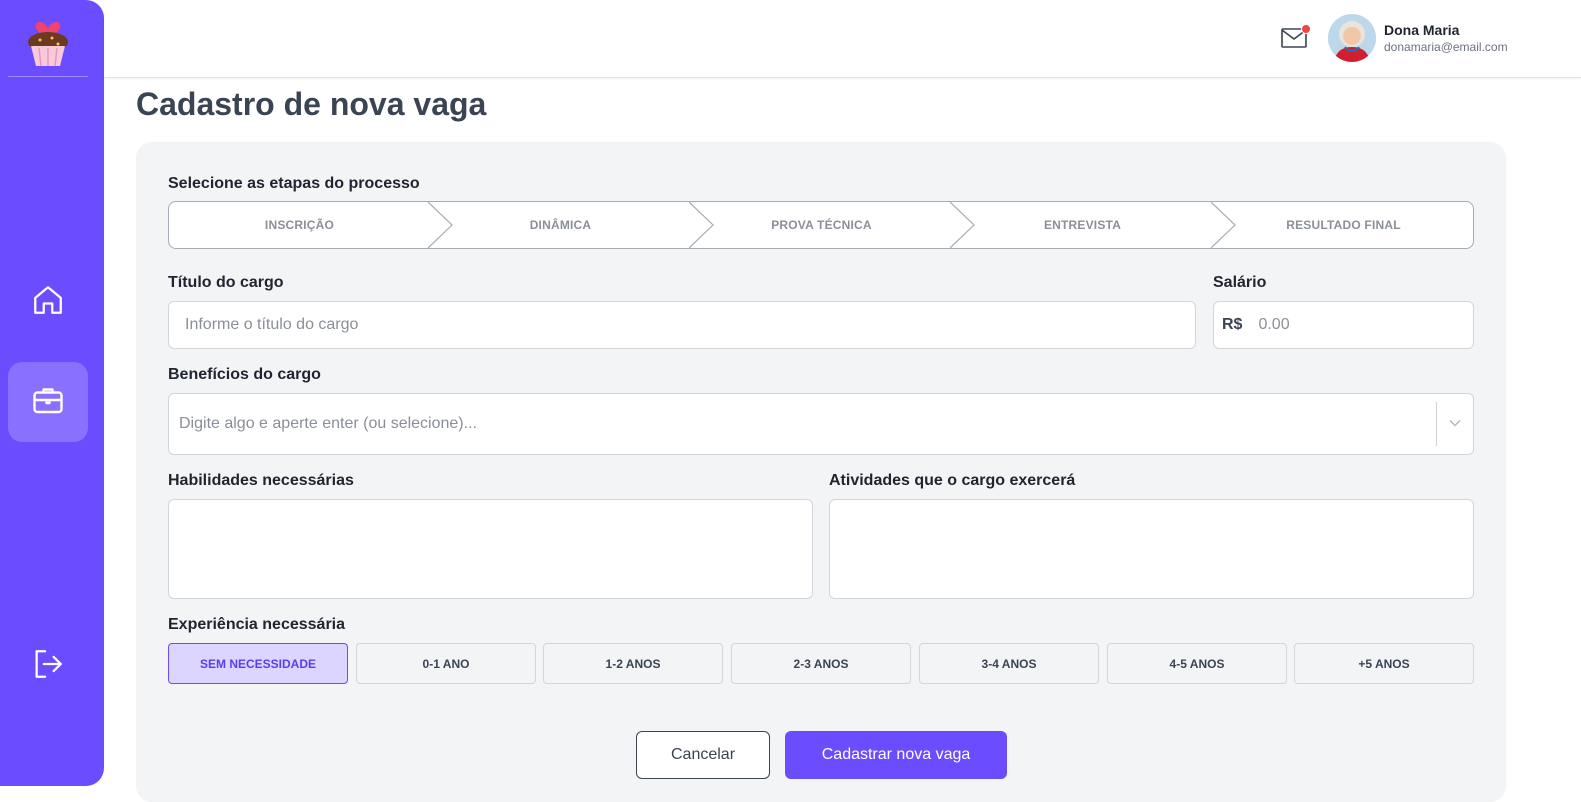 Image resolution: width=1581 pixels, height=802 pixels. Describe the element at coordinates (682, 325) in the screenshot. I see `job-title-input: Informe o título do cargo` at that location.